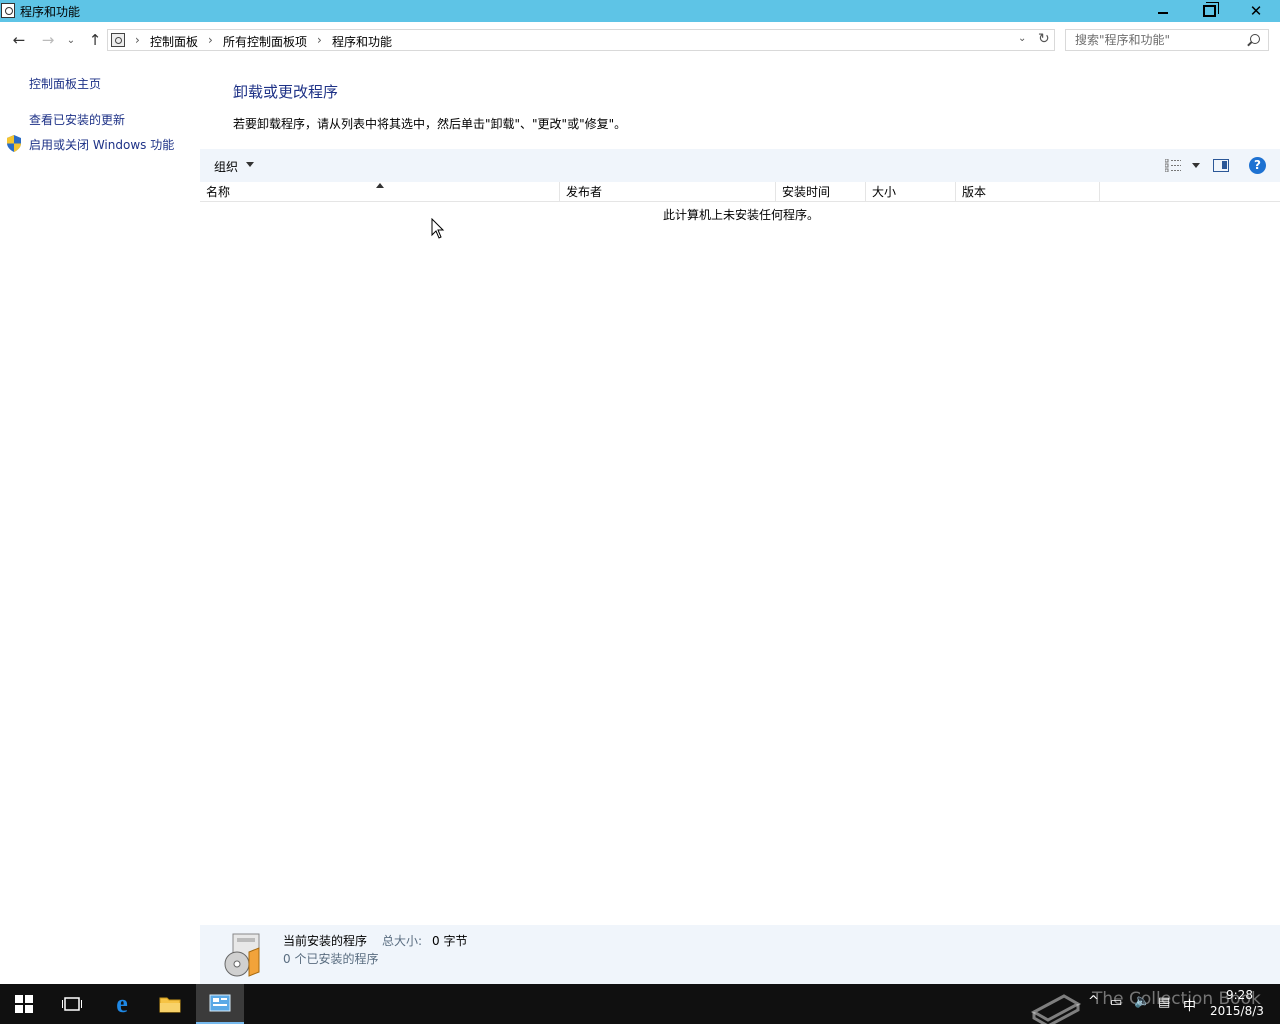 This screenshot has width=1280, height=1035. I want to click on restore-button, so click(1209, 11).